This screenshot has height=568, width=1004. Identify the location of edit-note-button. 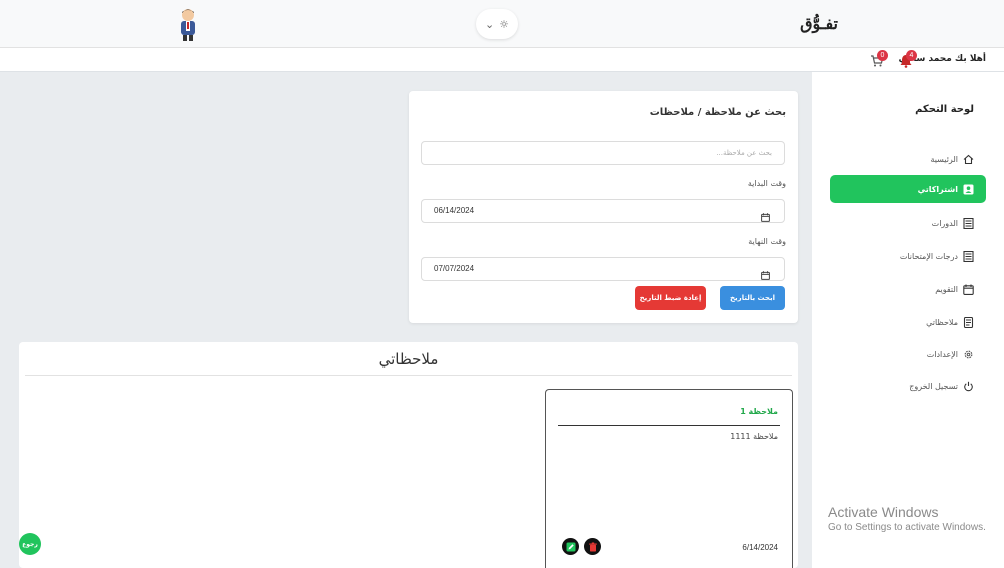
(570, 546).